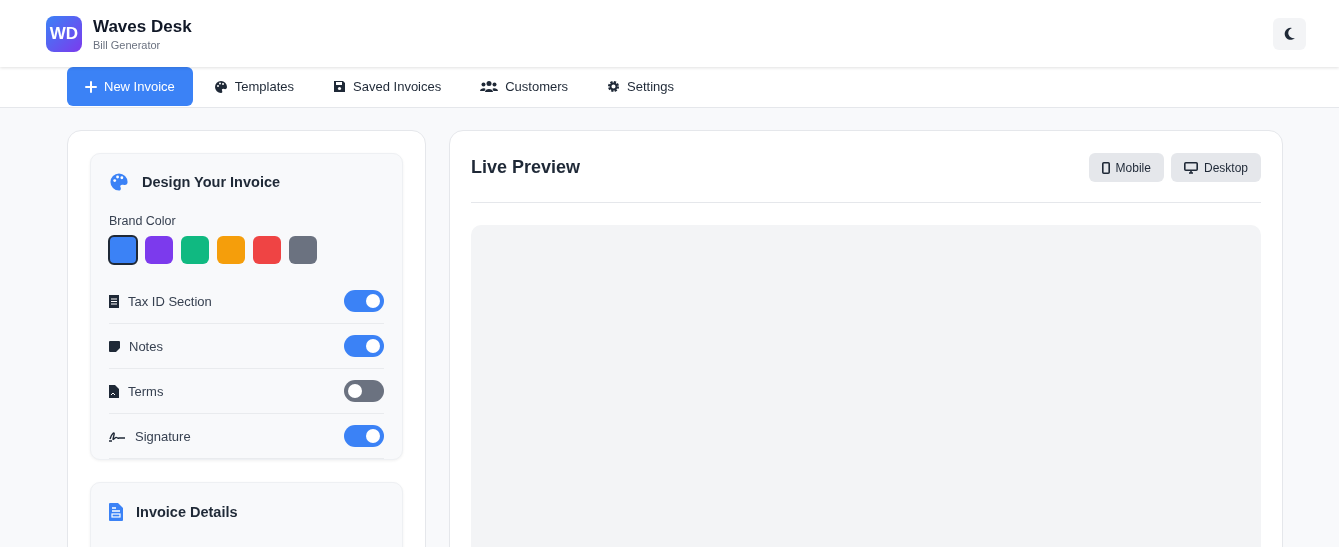  Describe the element at coordinates (187, 512) in the screenshot. I see `section-title: Invoice Details` at that location.